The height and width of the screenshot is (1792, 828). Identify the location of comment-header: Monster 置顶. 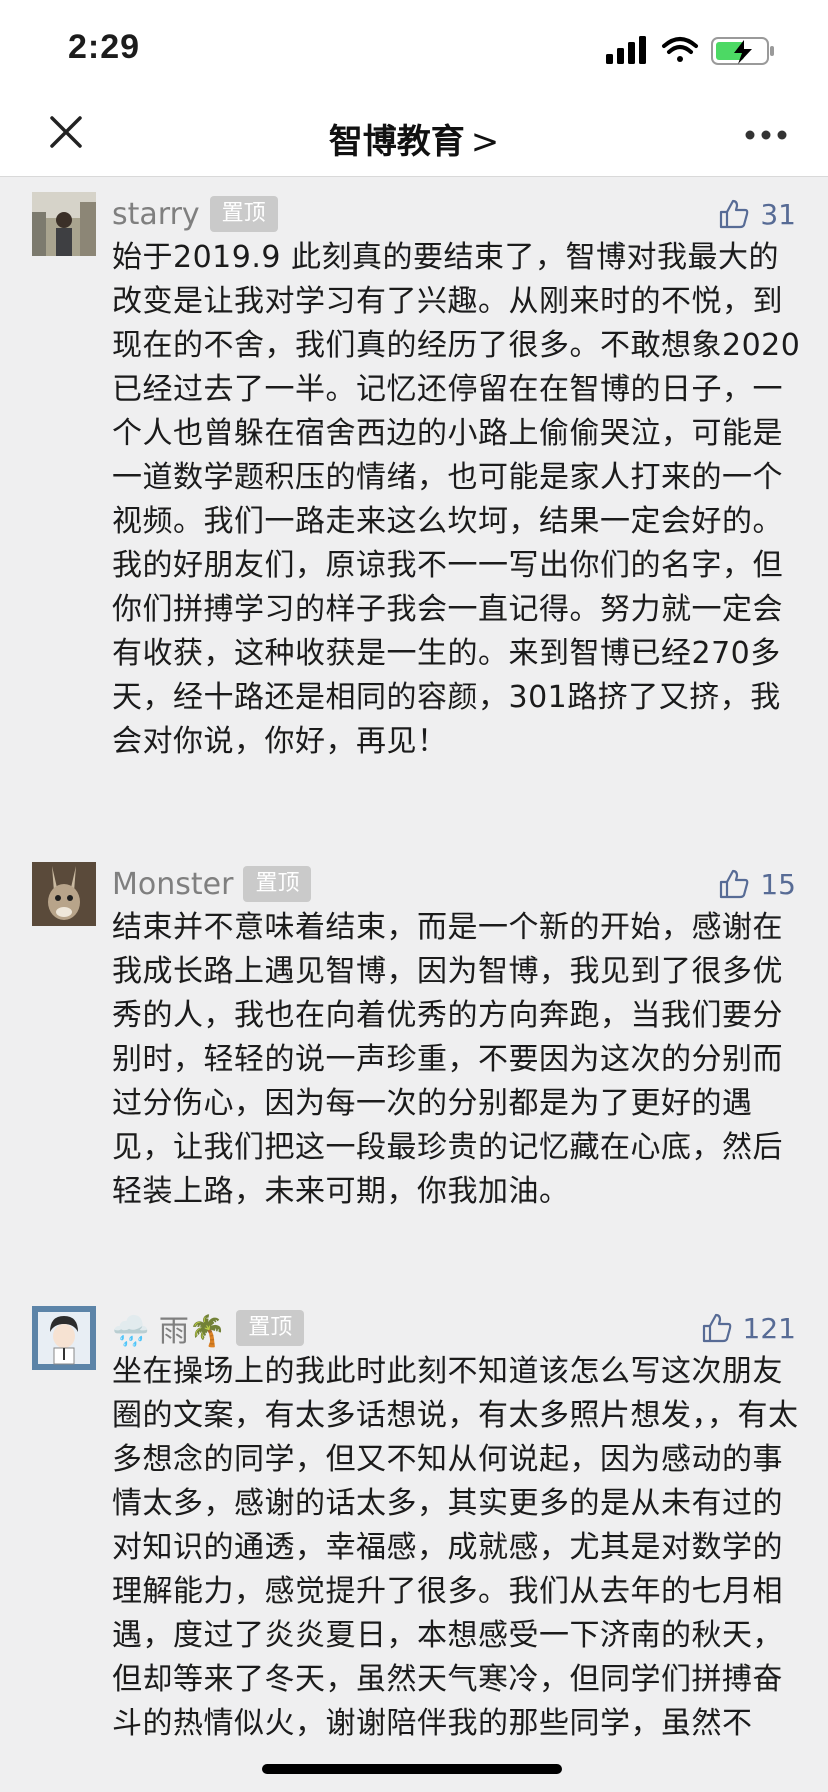
(212, 884).